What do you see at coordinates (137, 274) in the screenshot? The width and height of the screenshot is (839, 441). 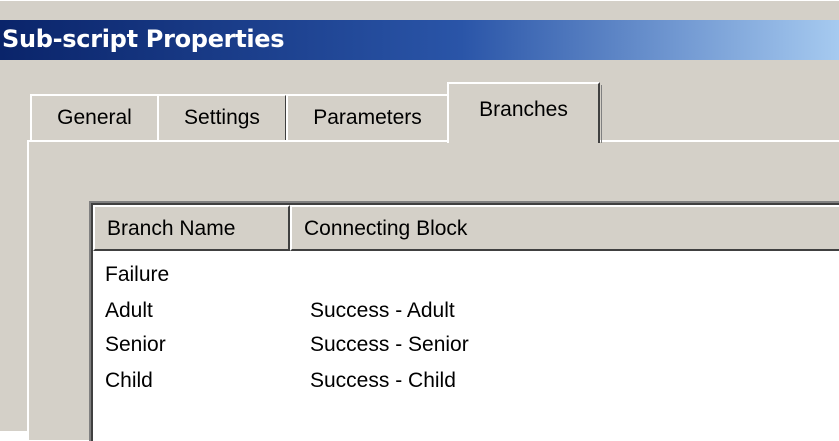 I see `branch-name-cell: Failure` at bounding box center [137, 274].